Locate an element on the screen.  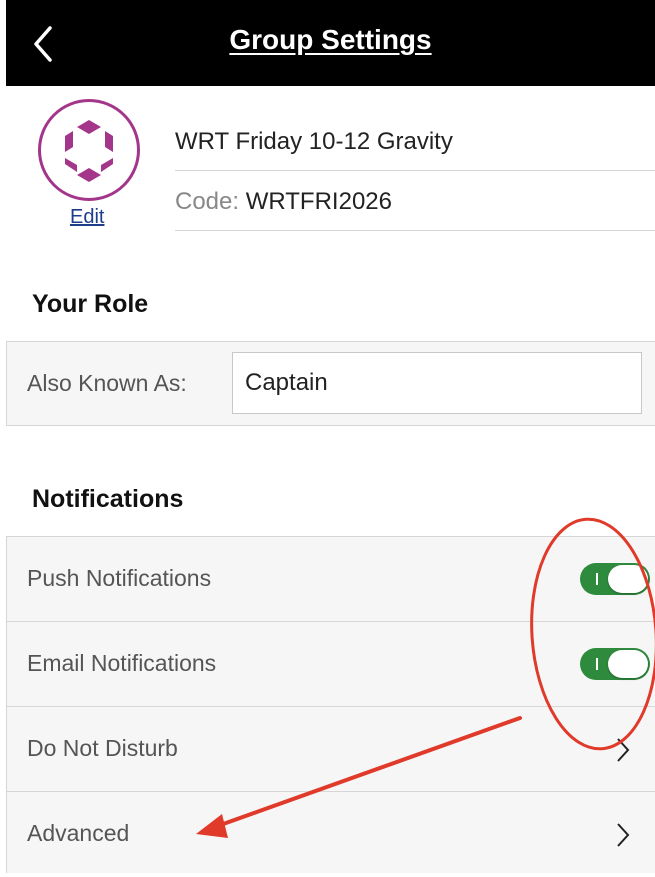
group-hexagon-icon is located at coordinates (89, 151).